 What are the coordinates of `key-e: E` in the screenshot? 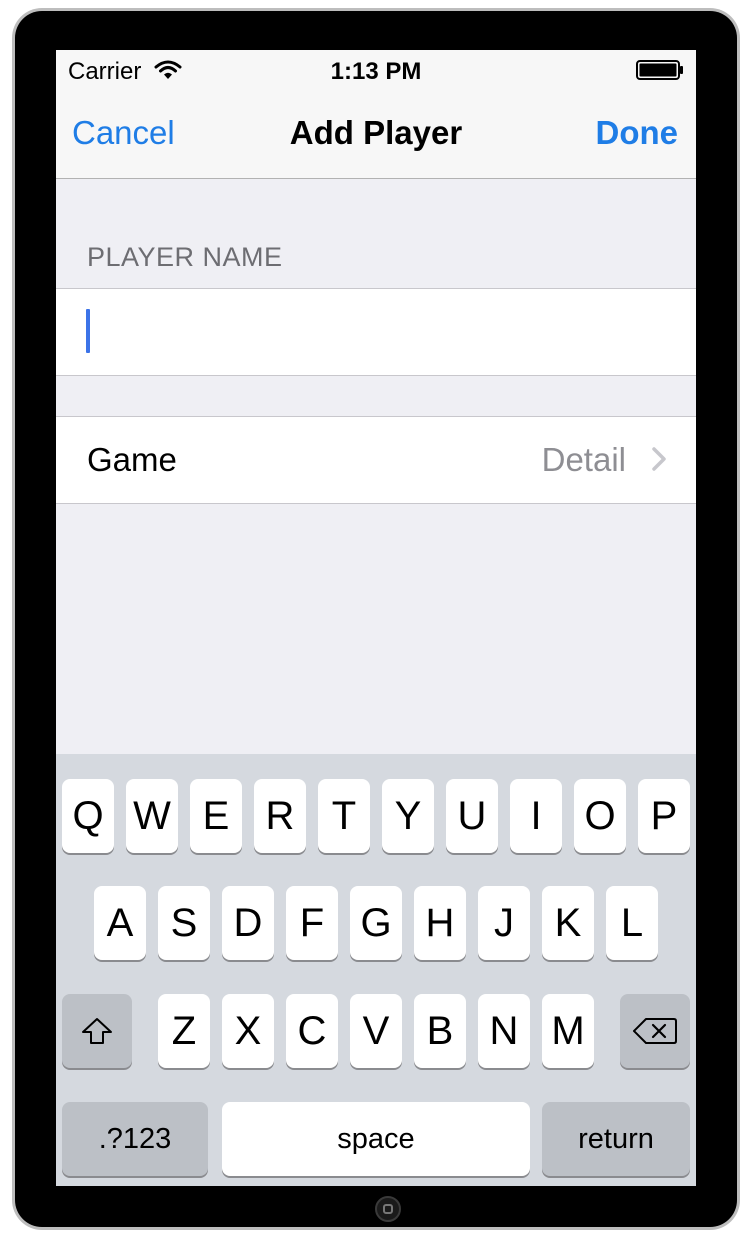 It's located at (216, 816).